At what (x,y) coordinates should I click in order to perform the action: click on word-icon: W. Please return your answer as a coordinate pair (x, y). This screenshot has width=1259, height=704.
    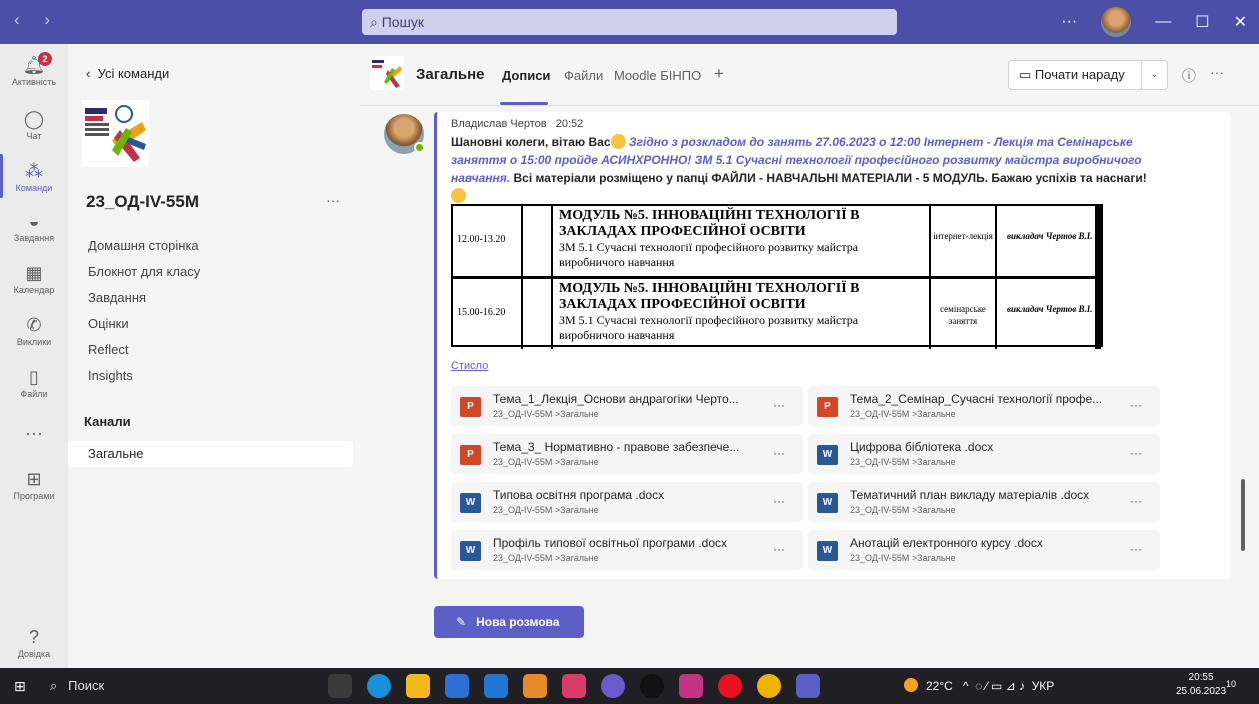
    Looking at the image, I should click on (827, 551).